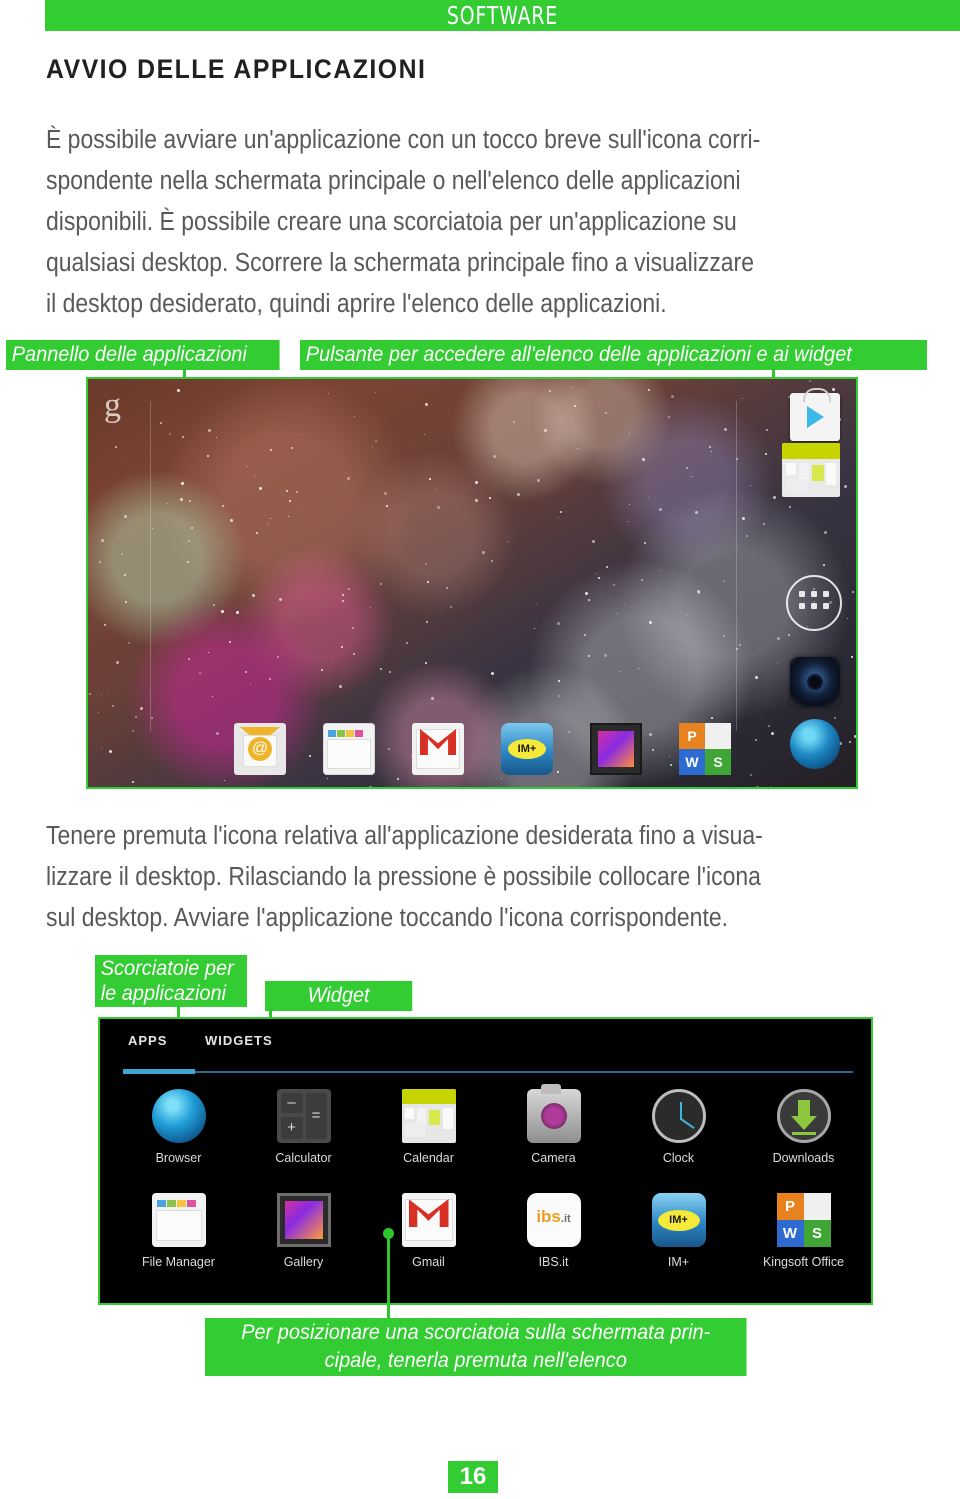 Image resolution: width=960 pixels, height=1499 pixels. I want to click on app-cell-clock: Clock, so click(678, 1127).